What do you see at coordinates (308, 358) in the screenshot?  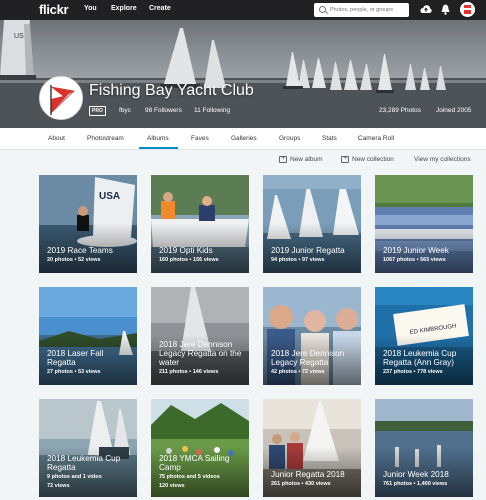 I see `album-title: 2018 Jere Dennison Legacy Regatta` at bounding box center [308, 358].